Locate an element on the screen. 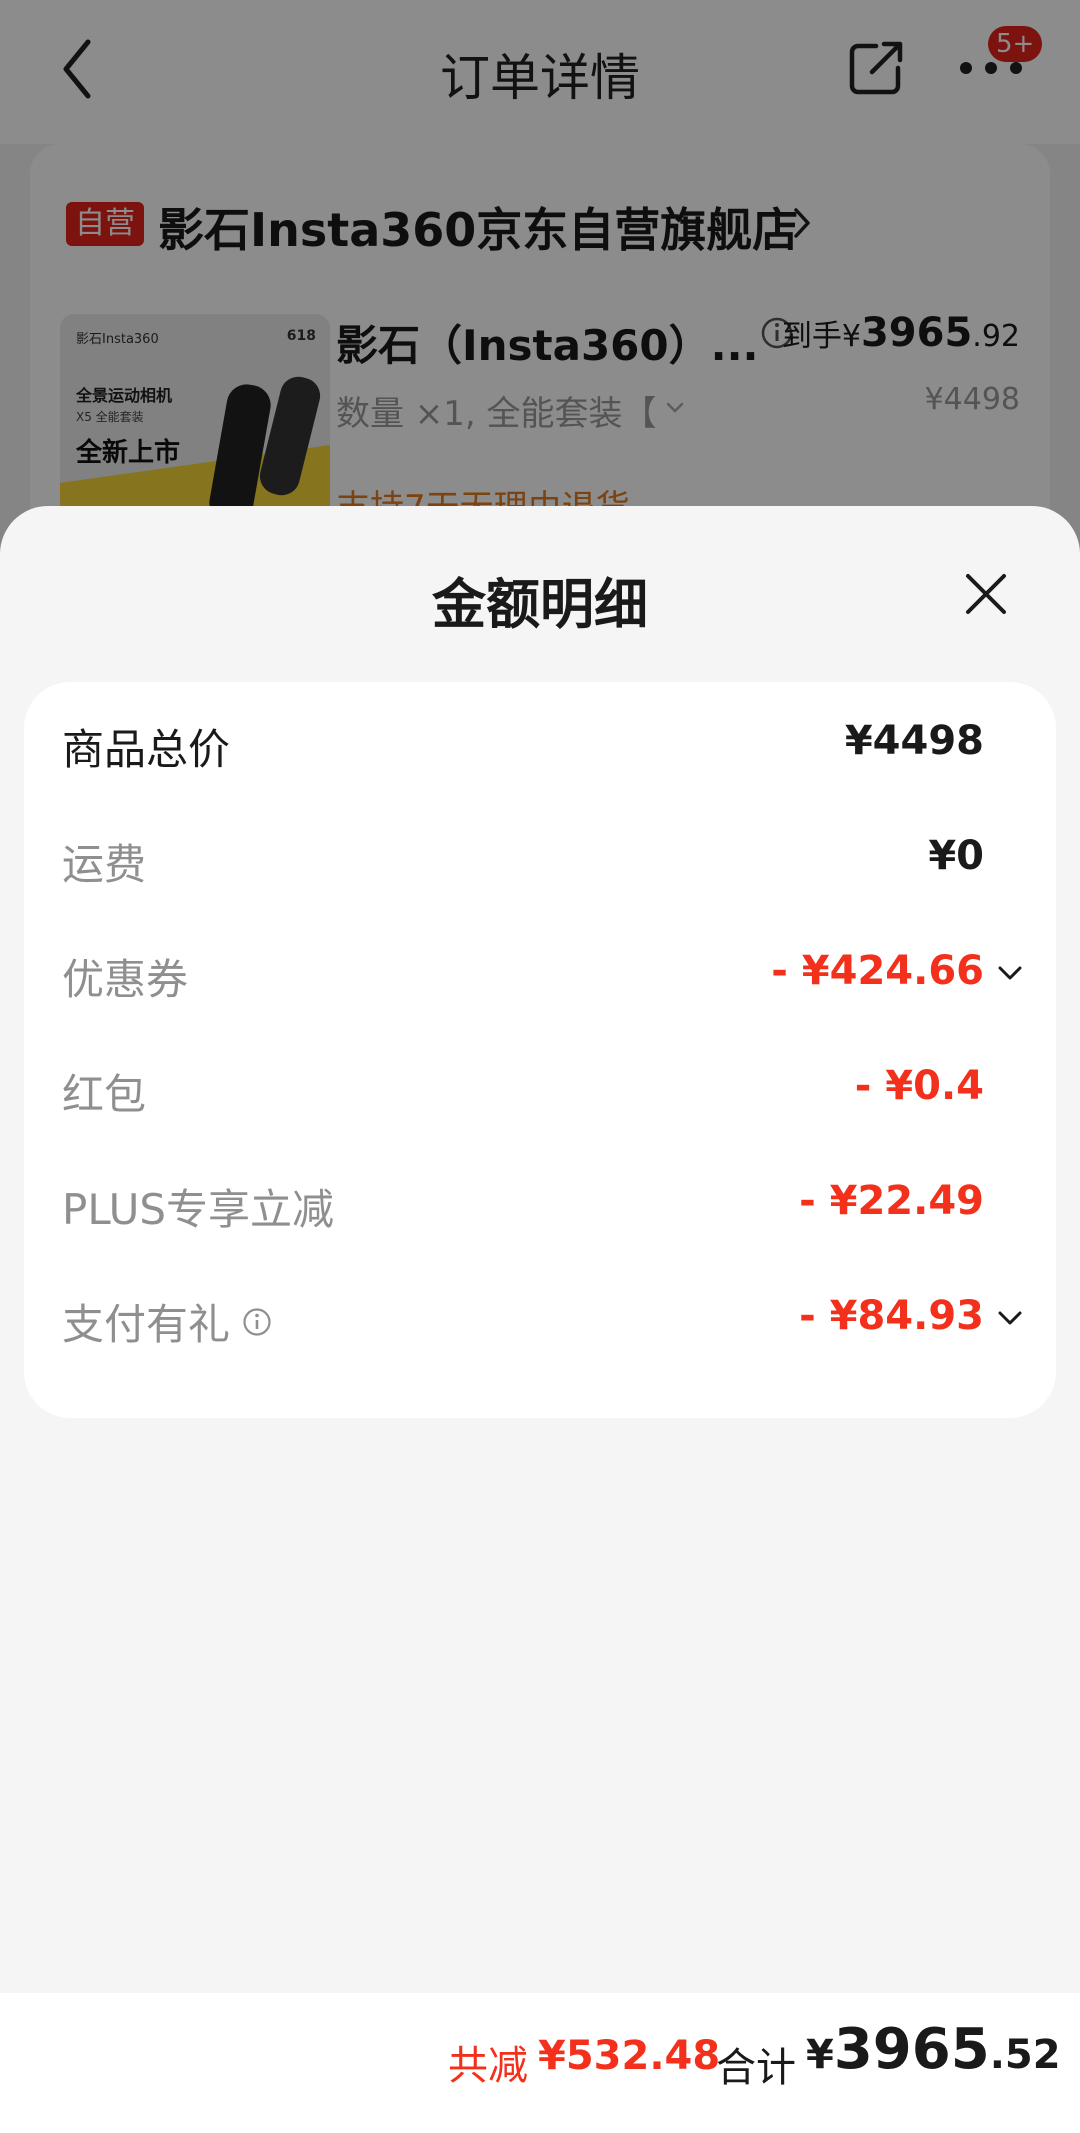 The height and width of the screenshot is (2133, 1080). total-reduce-value: ¥532.48 is located at coordinates (629, 2056).